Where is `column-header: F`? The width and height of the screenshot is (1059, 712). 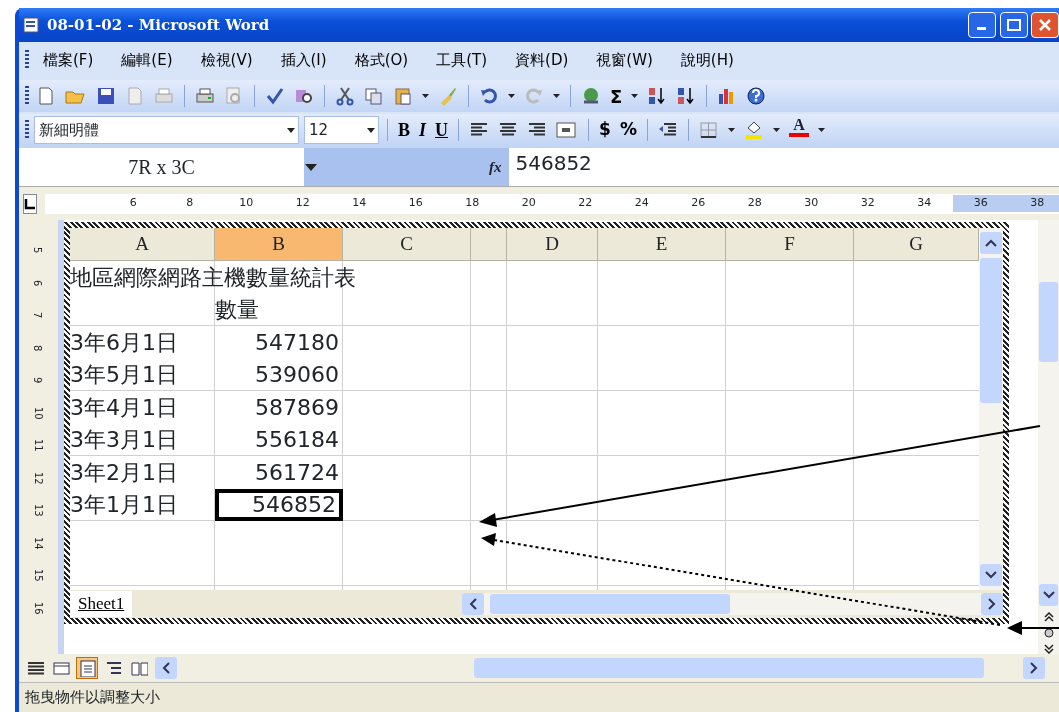
column-header: F is located at coordinates (790, 244).